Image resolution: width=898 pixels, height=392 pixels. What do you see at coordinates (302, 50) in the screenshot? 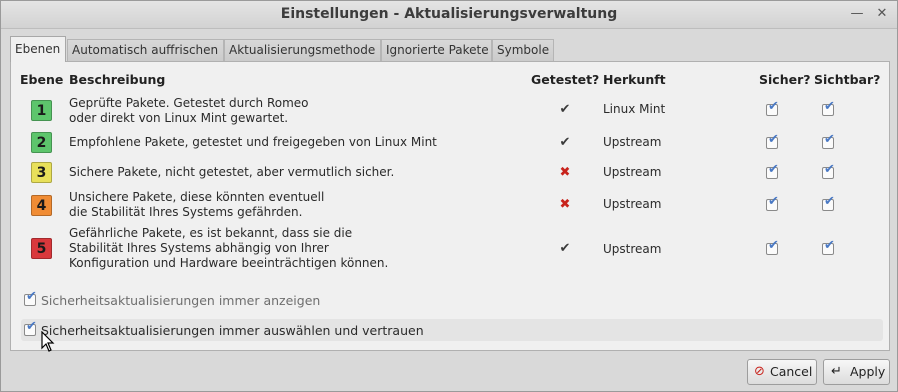
I see `tab-aktualisierungsmethode: Aktualisierungsmethode` at bounding box center [302, 50].